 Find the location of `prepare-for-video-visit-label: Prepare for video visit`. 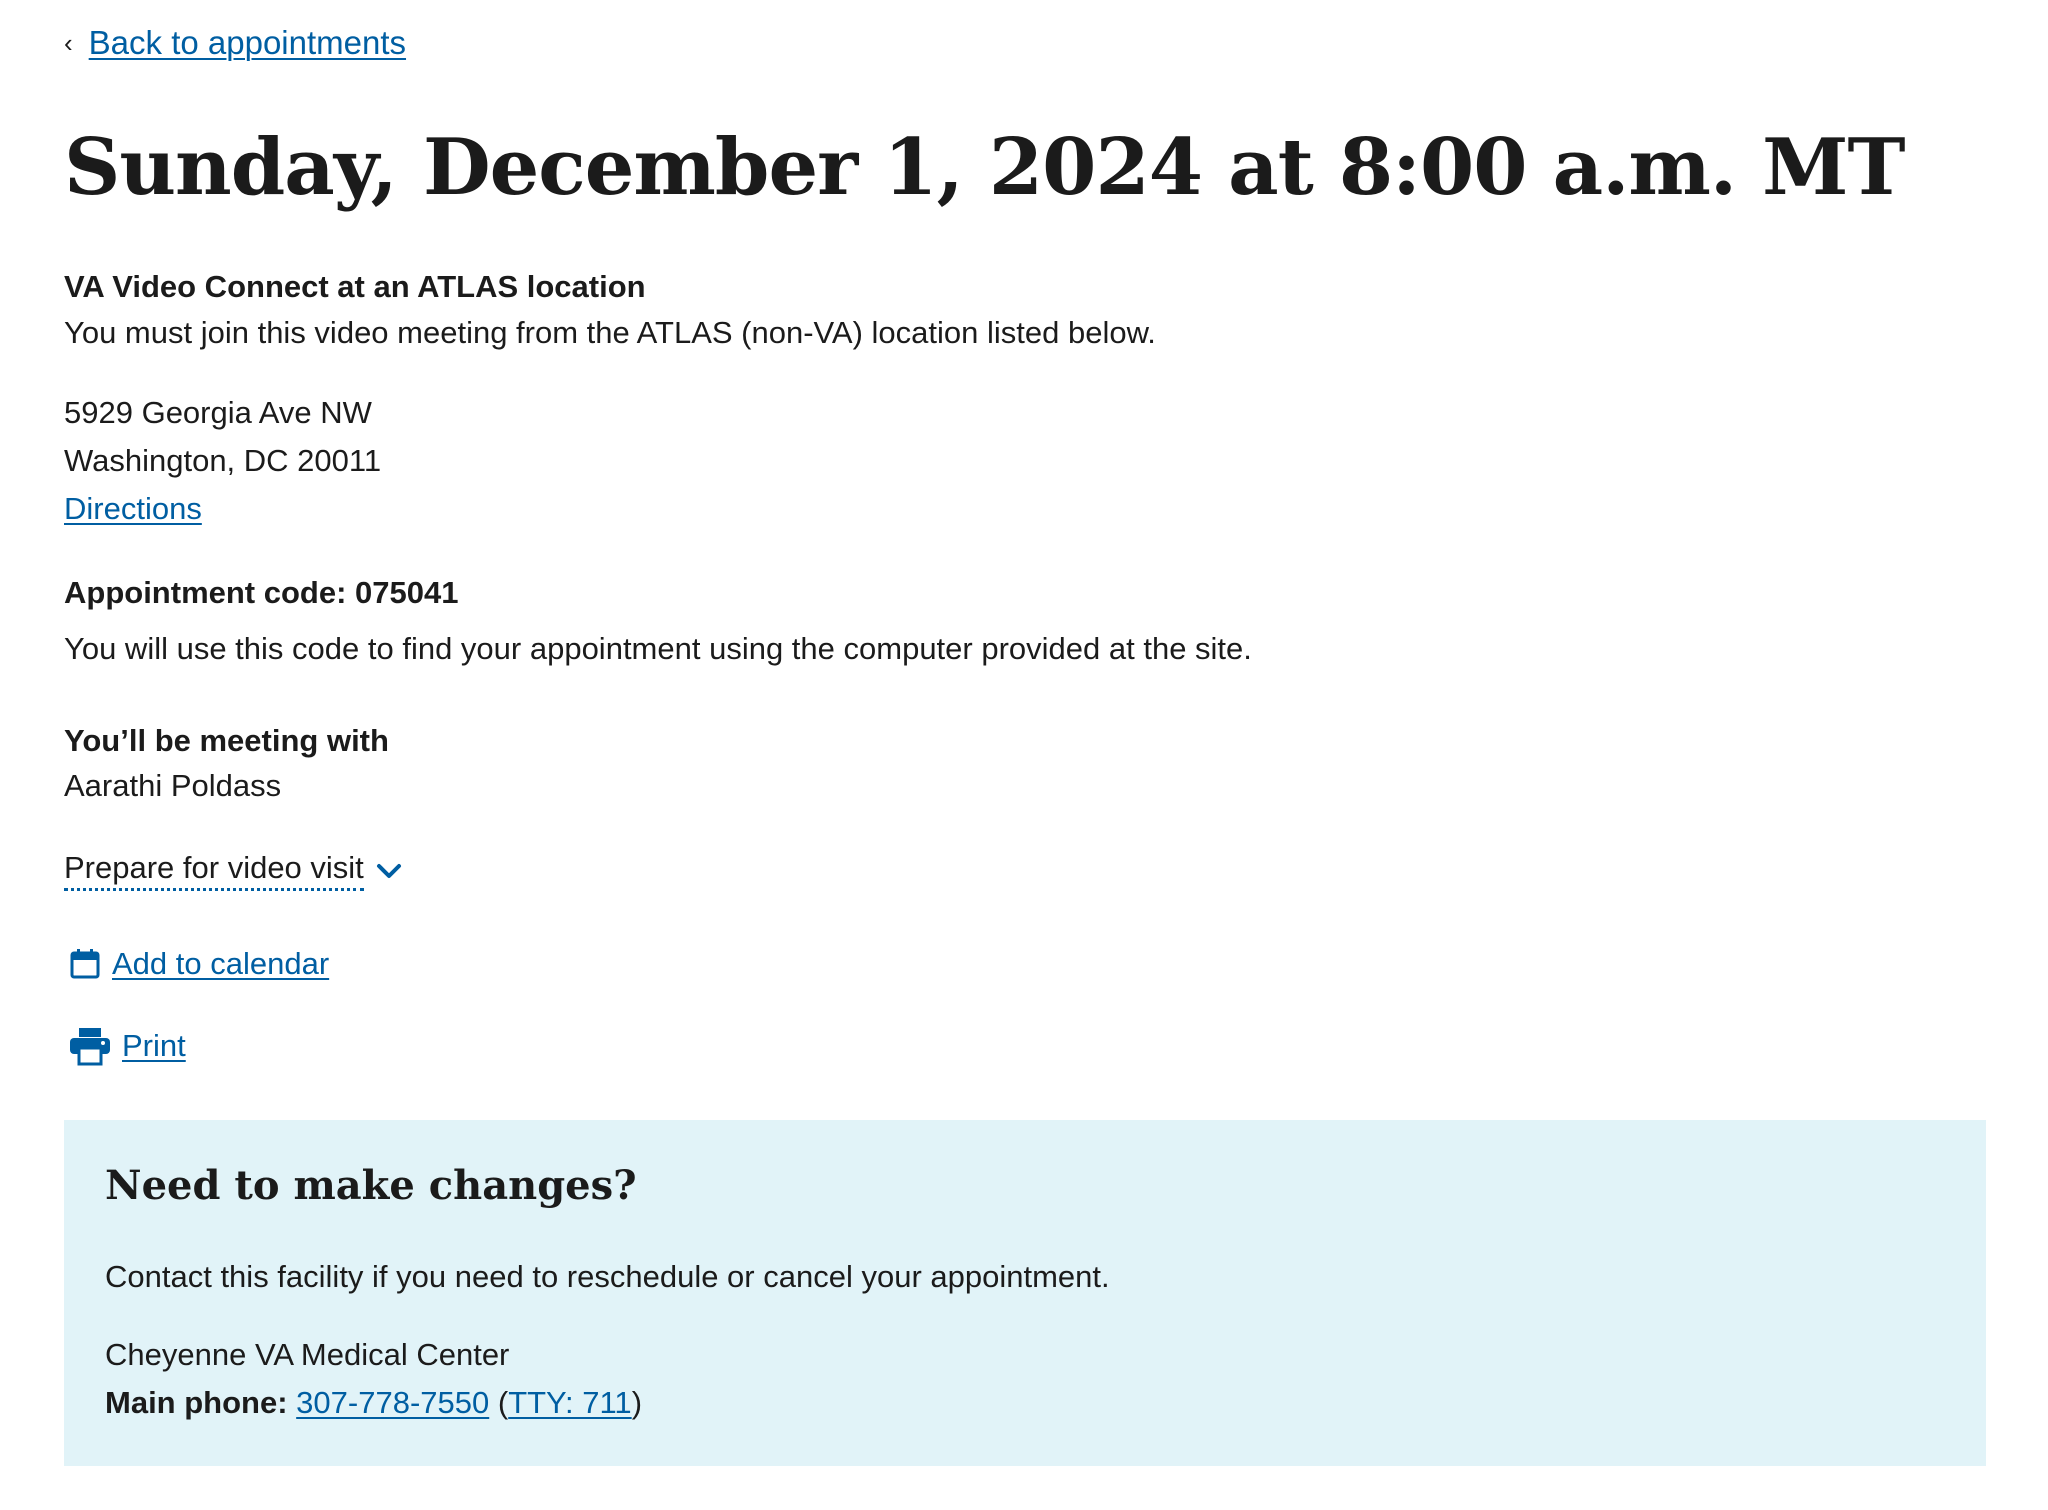

prepare-for-video-visit-label: Prepare for video visit is located at coordinates (214, 870).